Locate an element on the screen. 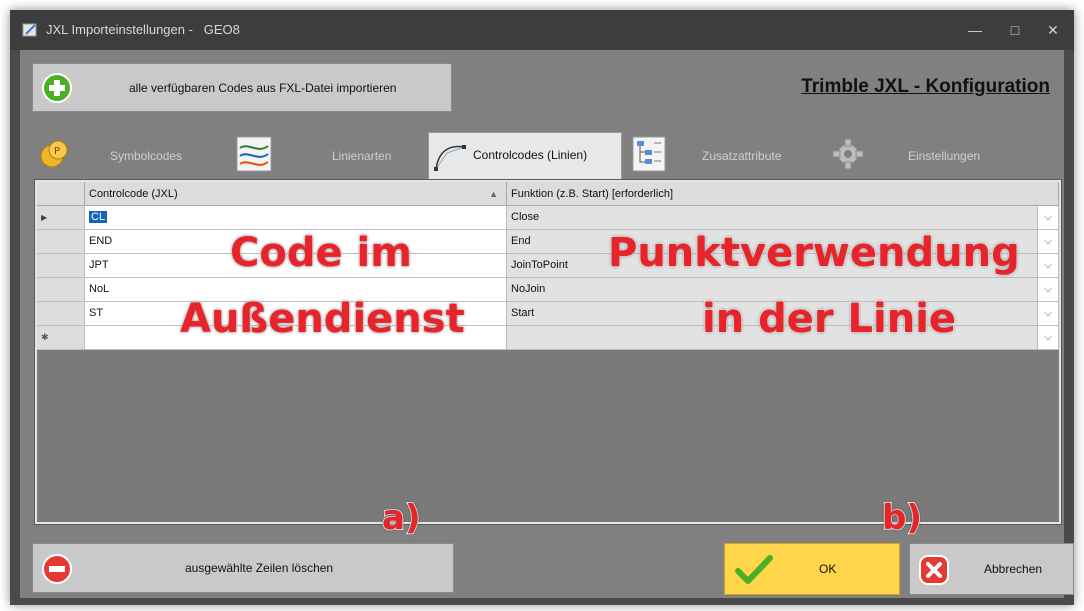 The width and height of the screenshot is (1084, 611). code-cell-value: CL is located at coordinates (98, 217).